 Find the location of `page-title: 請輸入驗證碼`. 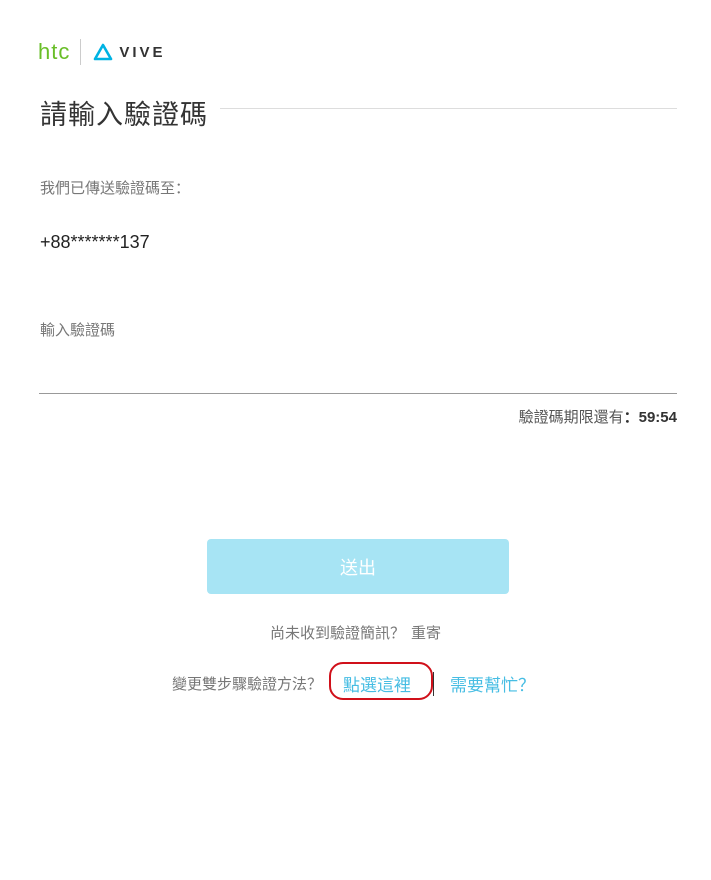

page-title: 請輸入驗證碼 is located at coordinates (124, 115).